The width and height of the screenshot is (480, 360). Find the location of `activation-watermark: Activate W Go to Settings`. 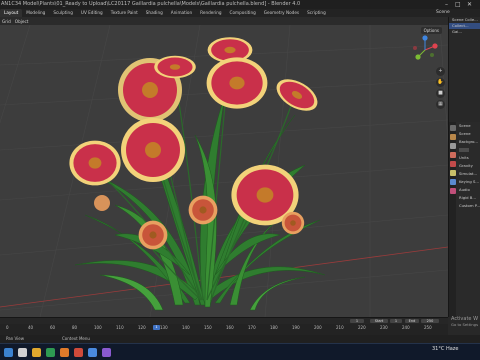

activation-watermark: Activate W Go to Settings is located at coordinates (464, 321).